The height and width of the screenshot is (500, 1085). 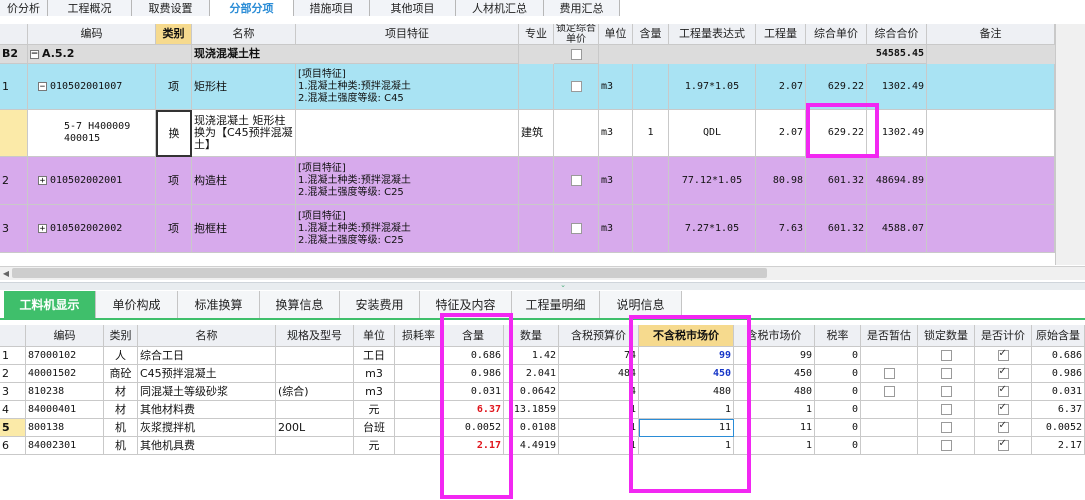 What do you see at coordinates (137, 304) in the screenshot?
I see `tab-unit-price-composition: 单价构成` at bounding box center [137, 304].